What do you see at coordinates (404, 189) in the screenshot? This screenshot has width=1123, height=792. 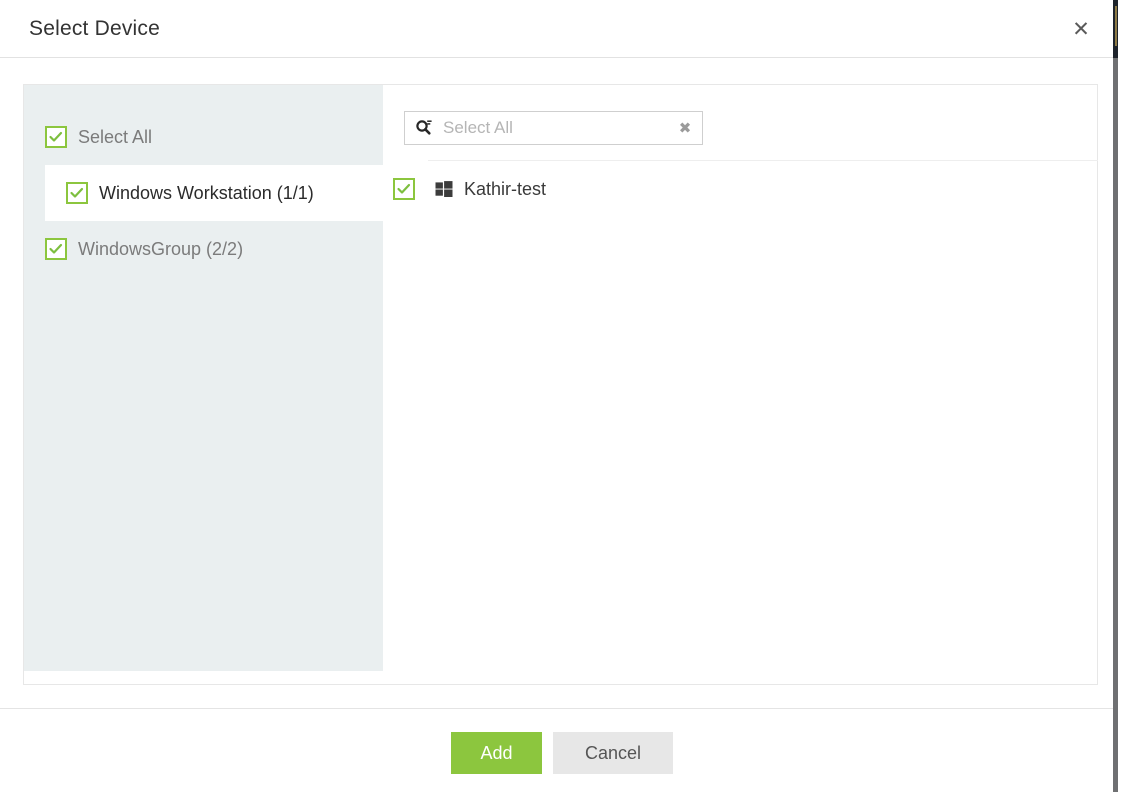 I see `device-checkbox-kathir-test` at bounding box center [404, 189].